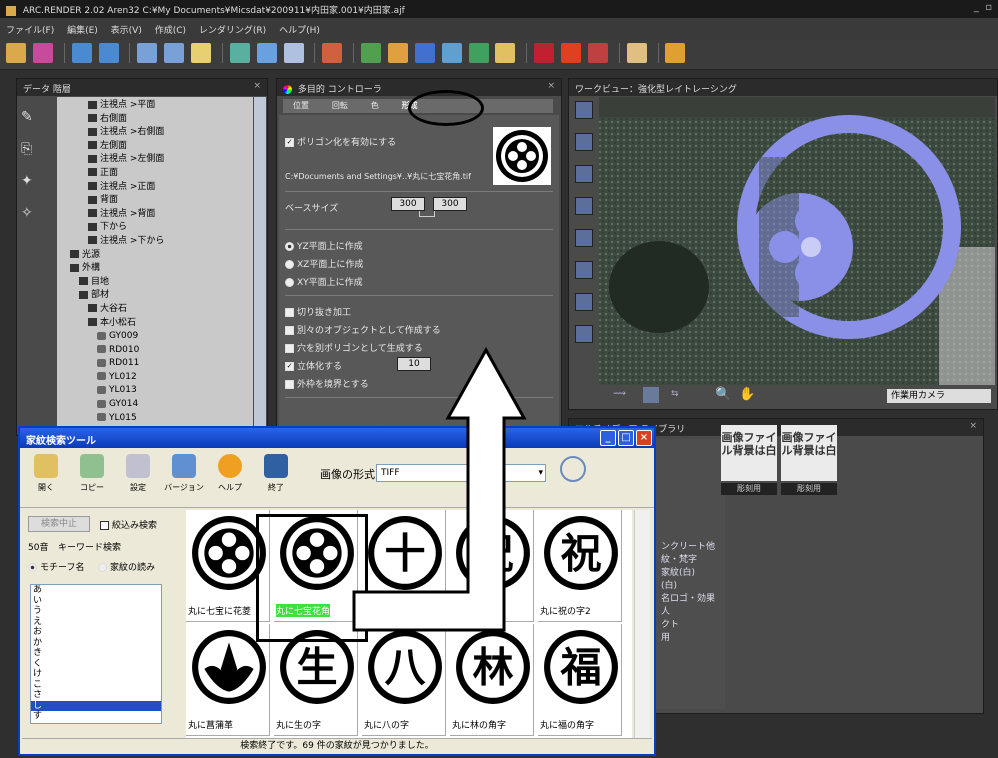 This screenshot has width=998, height=758. Describe the element at coordinates (232, 31) in the screenshot. I see `menu-render: レンダリング(R)` at that location.